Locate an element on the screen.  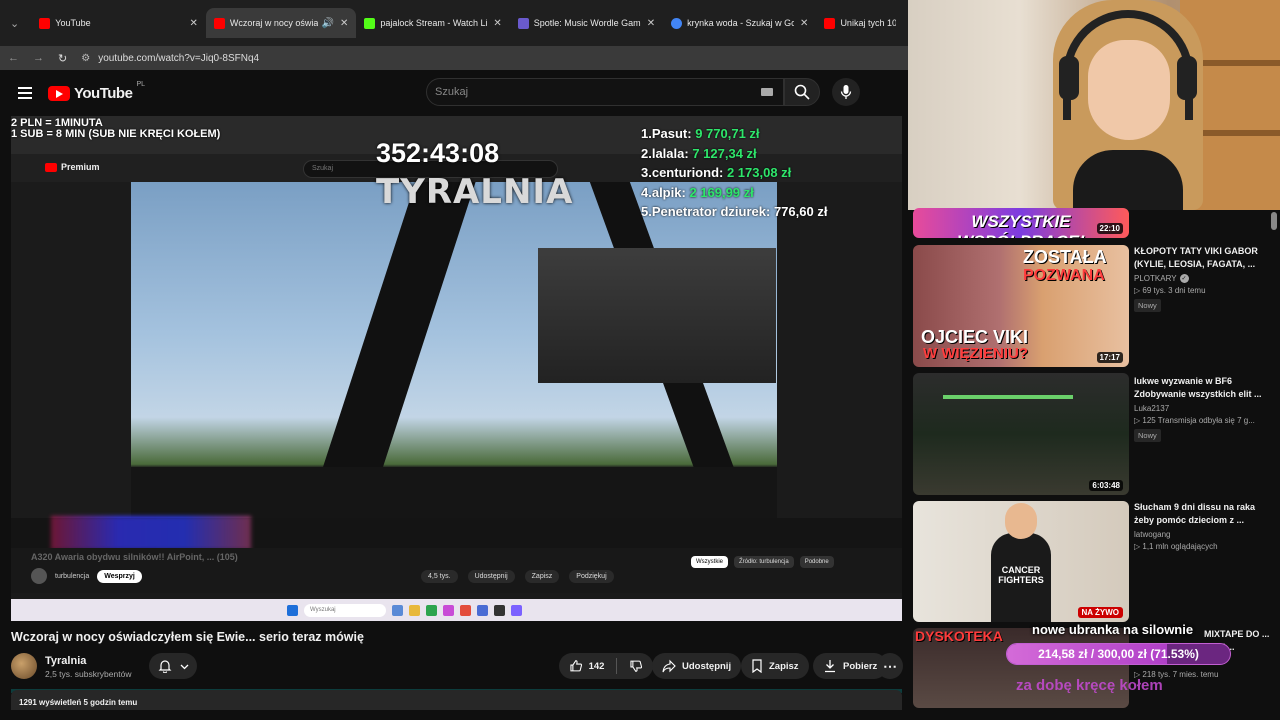
stream-channel-row: turbulencja Wesprzyj is located at coordinates (86, 576).